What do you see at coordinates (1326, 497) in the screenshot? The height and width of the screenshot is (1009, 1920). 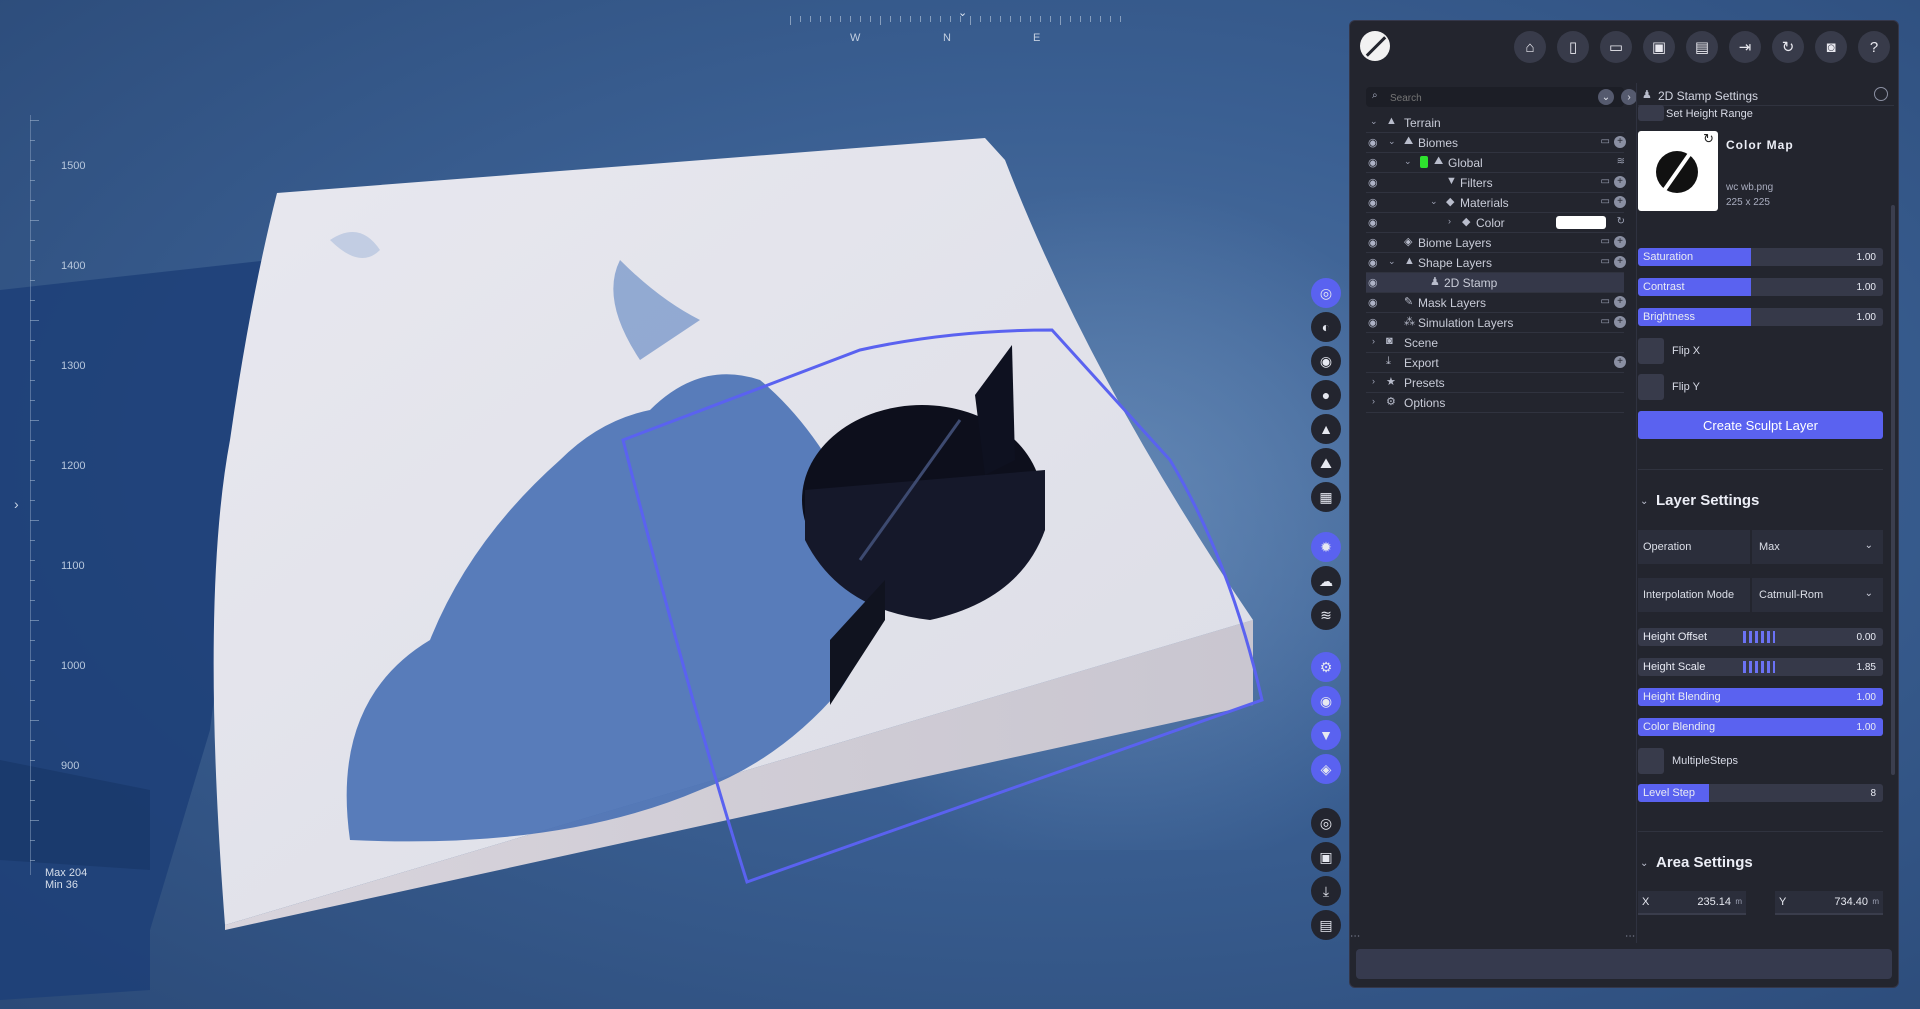 I see `grid-tool-icon: ▦` at bounding box center [1326, 497].